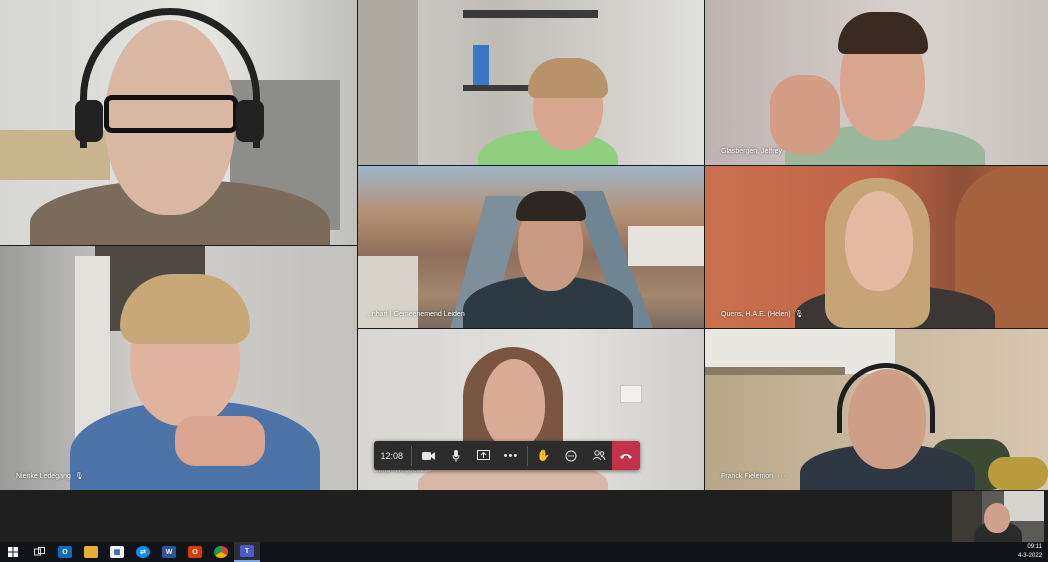 The height and width of the screenshot is (562, 1048). I want to click on participants-button, so click(599, 455).